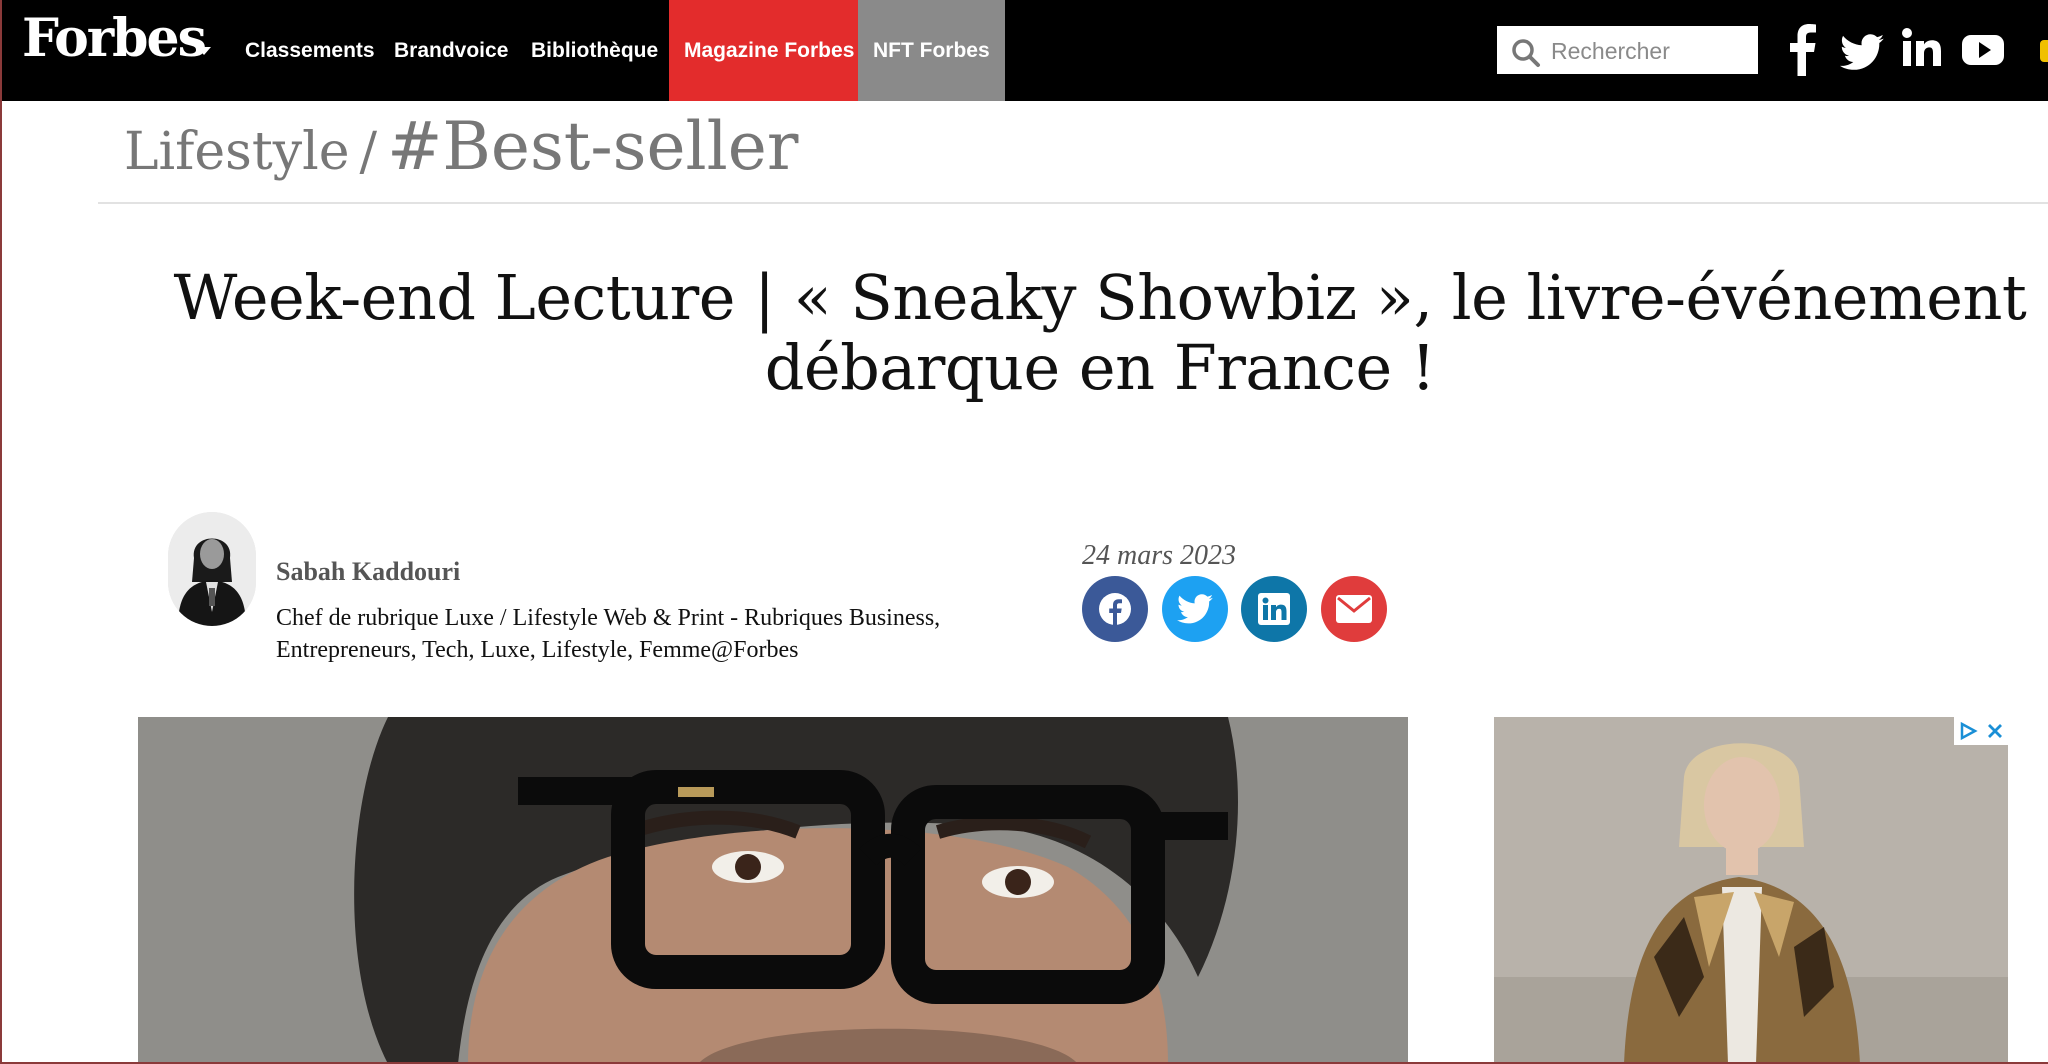 Image resolution: width=2048 pixels, height=1064 pixels. Describe the element at coordinates (368, 572) in the screenshot. I see `author-name: Sabah Kaddouri` at that location.